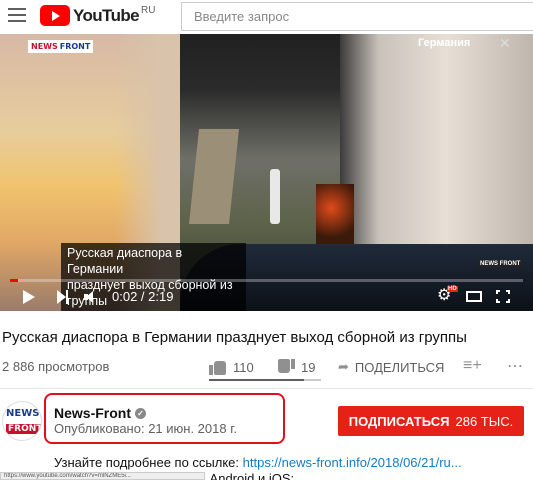  What do you see at coordinates (343, 366) in the screenshot?
I see `share-icon: ➦` at bounding box center [343, 366].